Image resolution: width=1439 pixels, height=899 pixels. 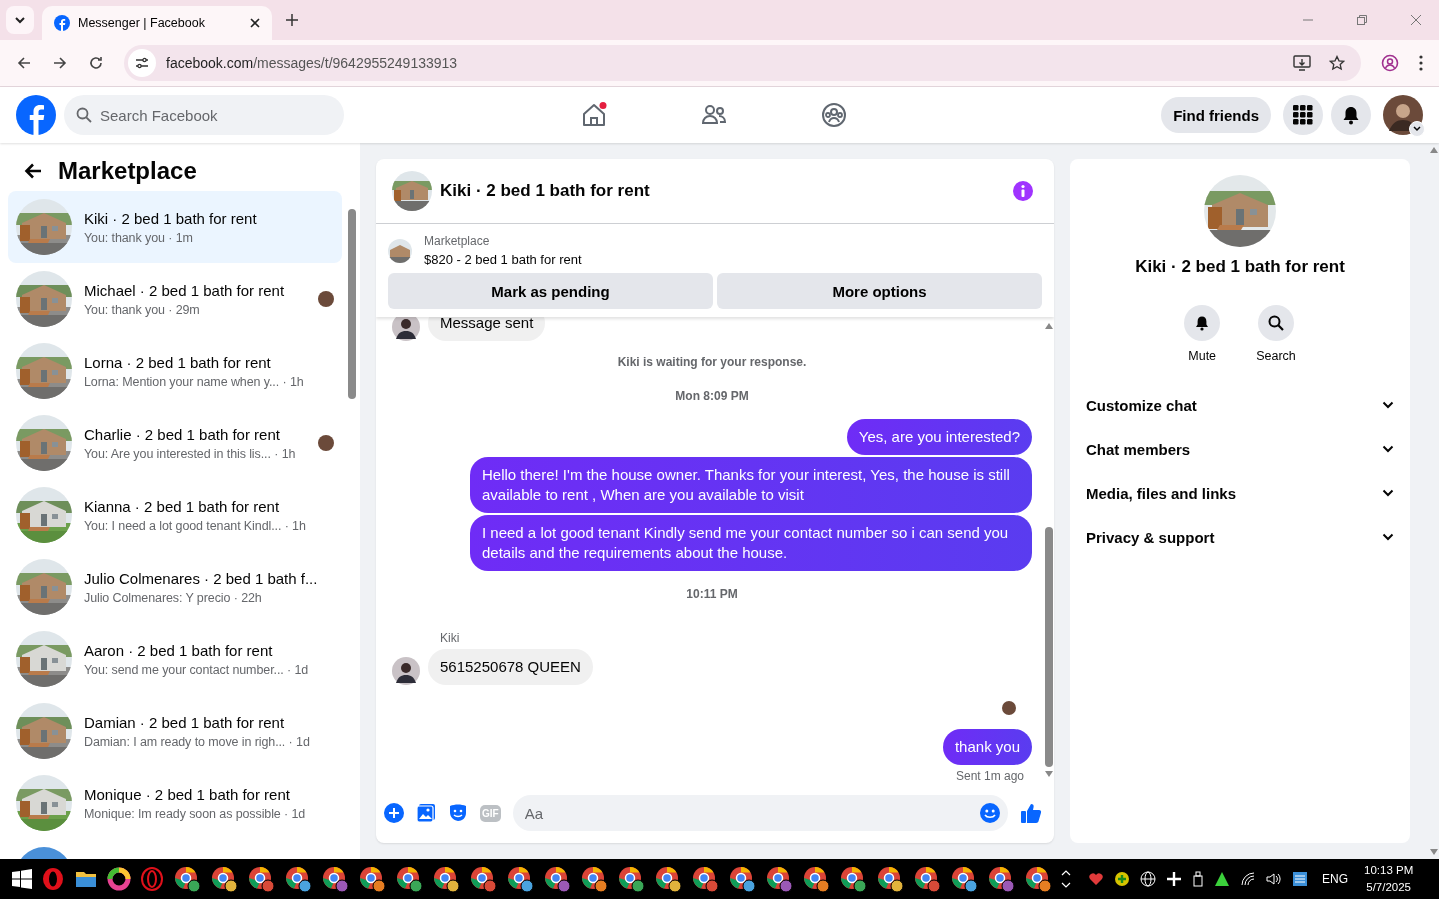 What do you see at coordinates (1388, 887) in the screenshot?
I see `clock-date: 5/7/2025` at bounding box center [1388, 887].